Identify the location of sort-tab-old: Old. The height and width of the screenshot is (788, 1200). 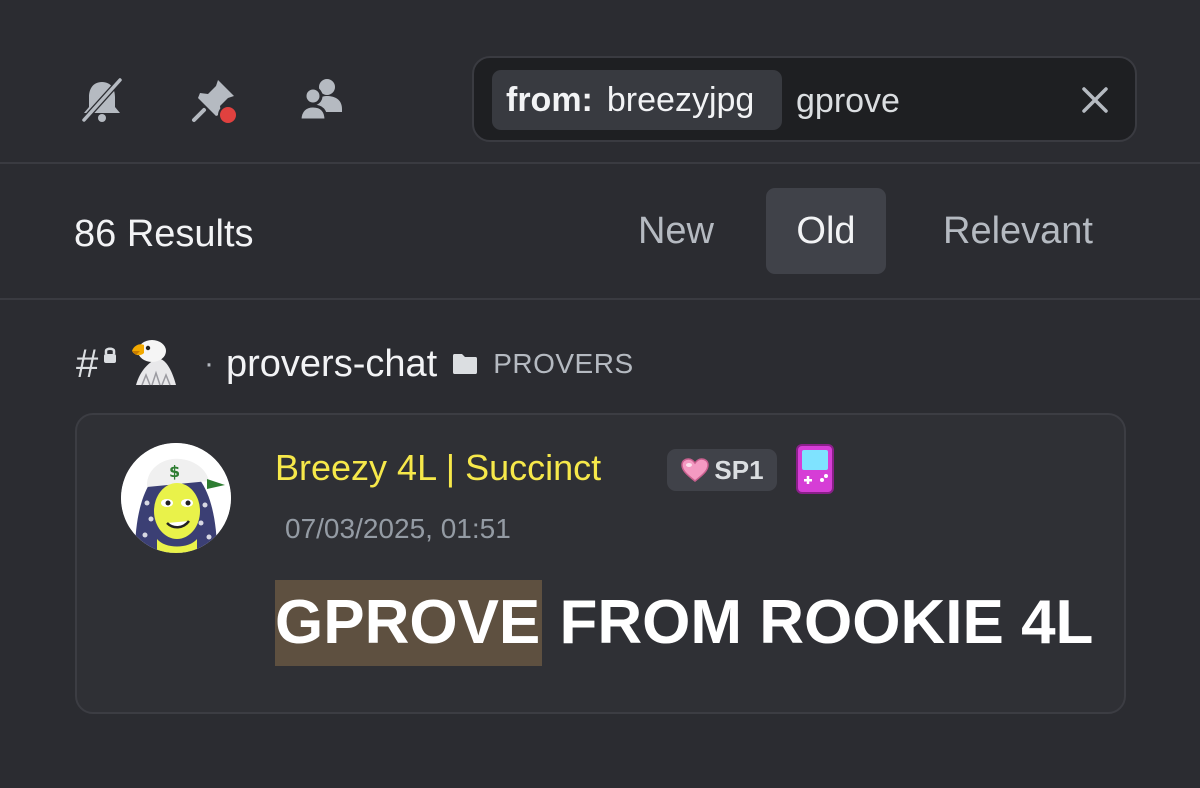
(826, 231).